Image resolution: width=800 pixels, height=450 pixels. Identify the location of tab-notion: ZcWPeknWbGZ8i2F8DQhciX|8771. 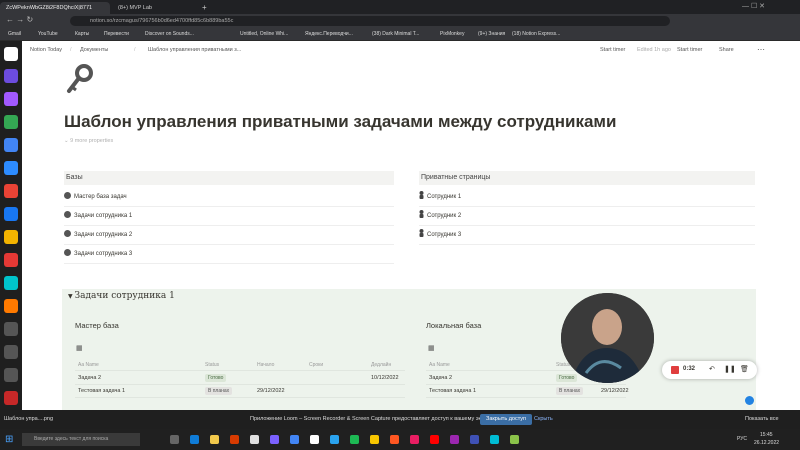
(55, 8).